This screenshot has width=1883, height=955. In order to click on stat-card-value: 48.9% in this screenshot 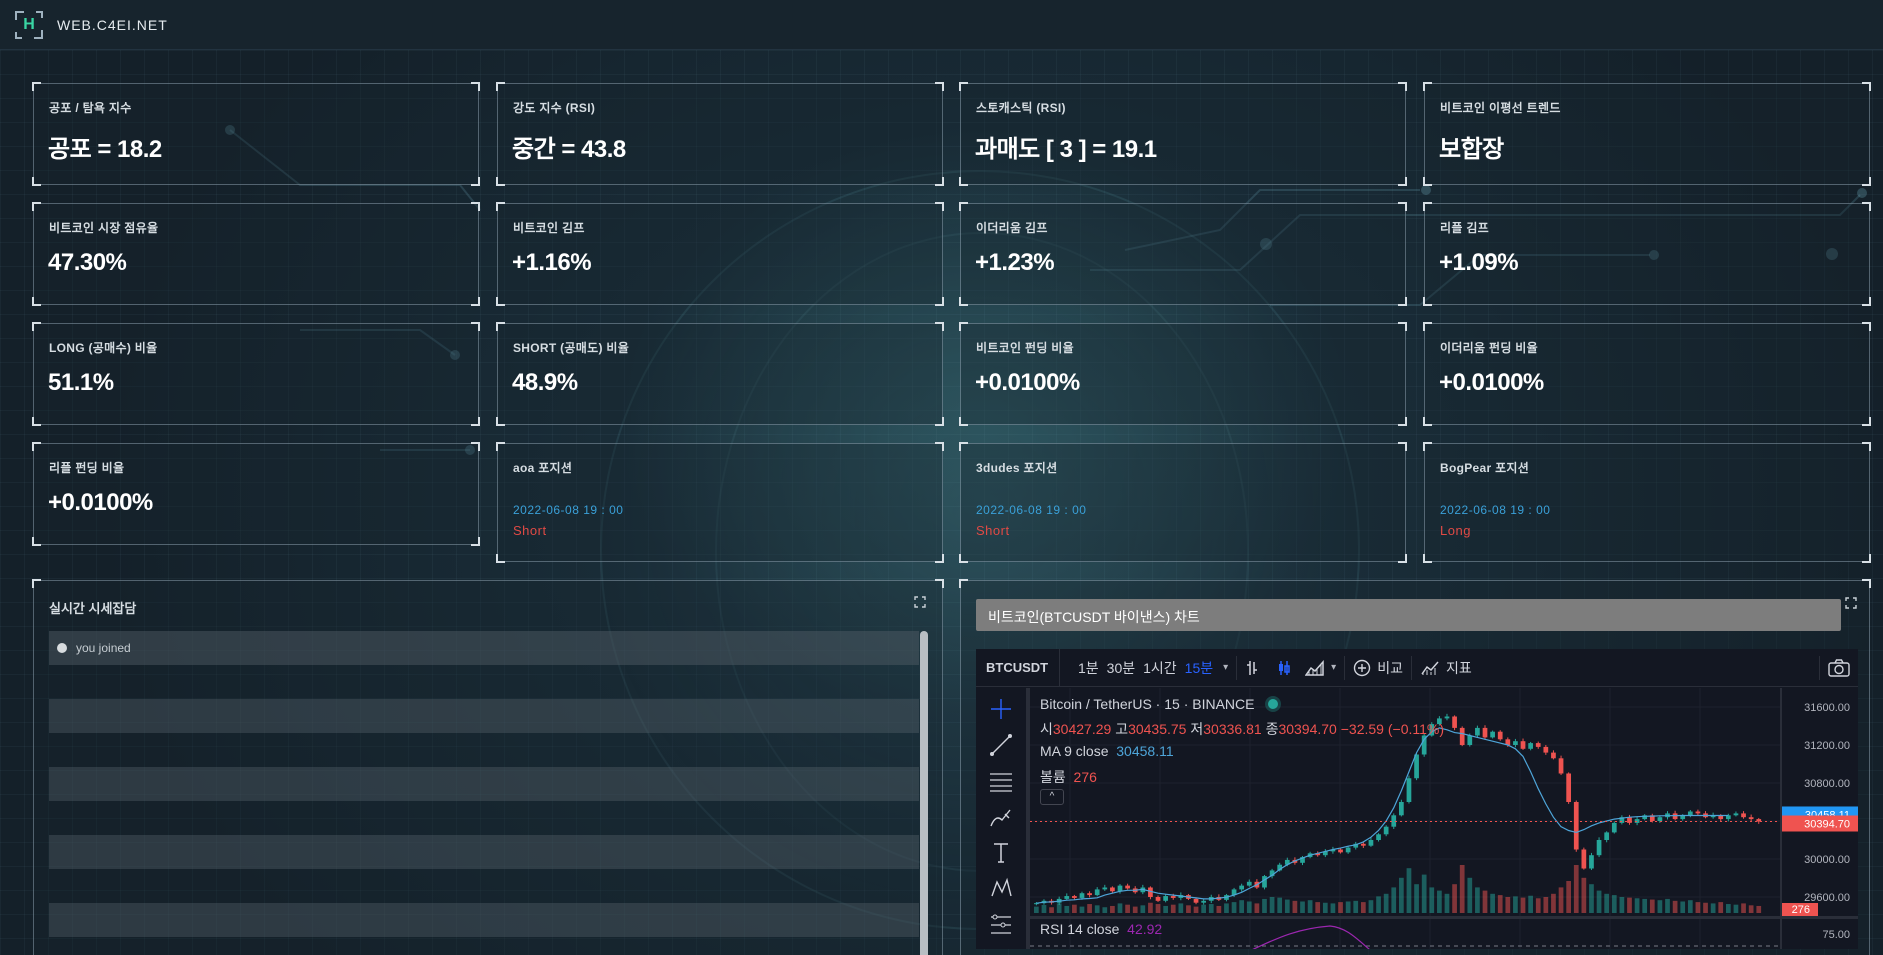, I will do `click(545, 382)`.